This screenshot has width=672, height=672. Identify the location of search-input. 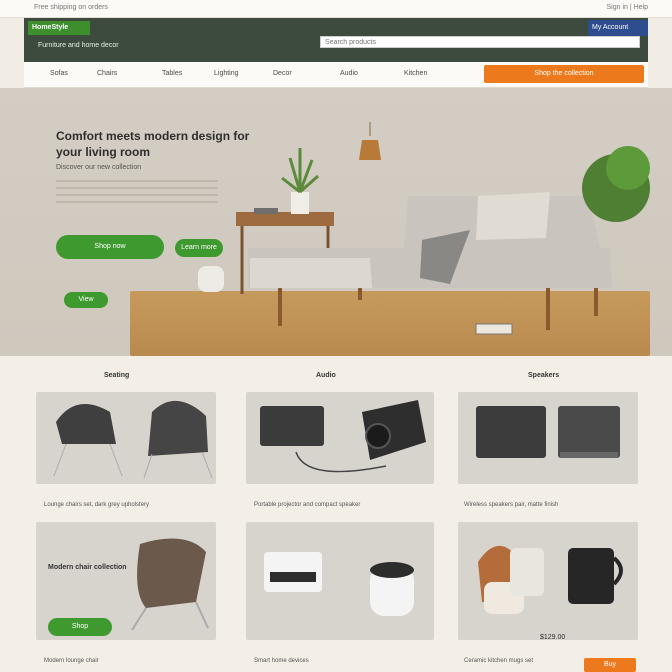
(480, 42).